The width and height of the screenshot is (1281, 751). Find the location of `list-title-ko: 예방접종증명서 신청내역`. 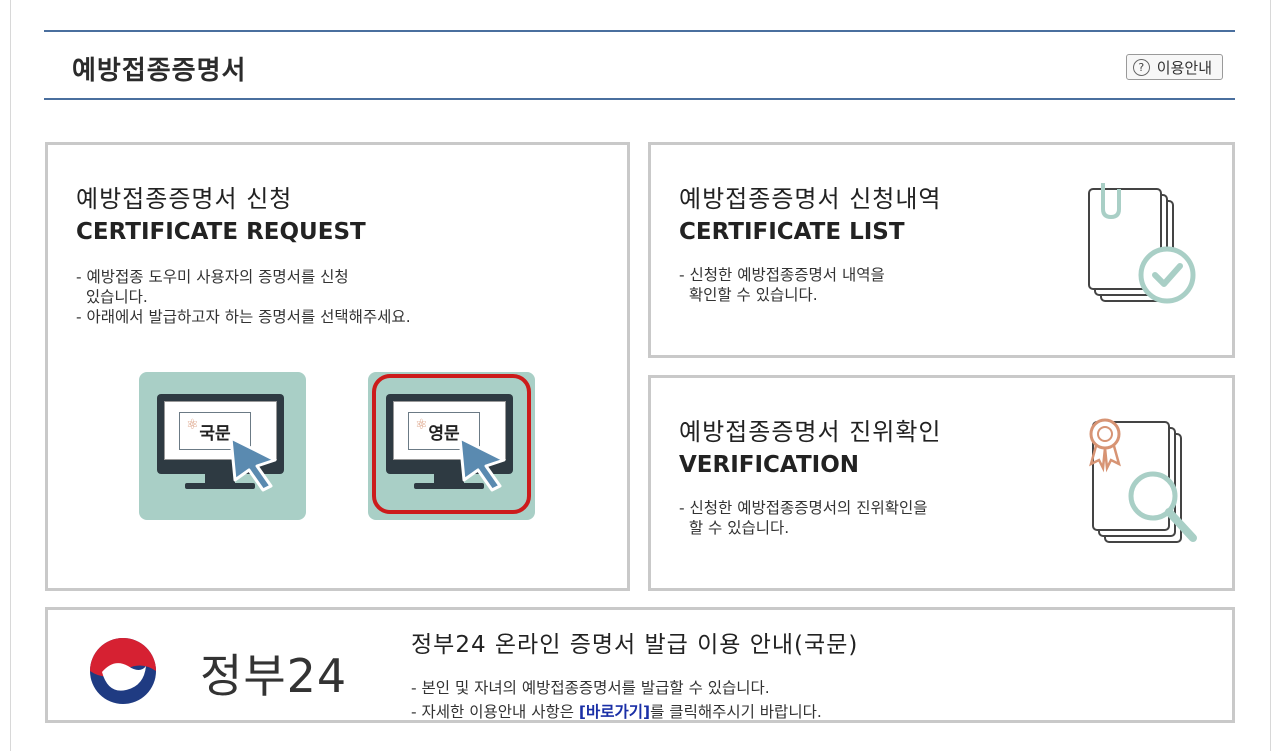

list-title-ko: 예방접종증명서 신청내역 is located at coordinates (810, 199).